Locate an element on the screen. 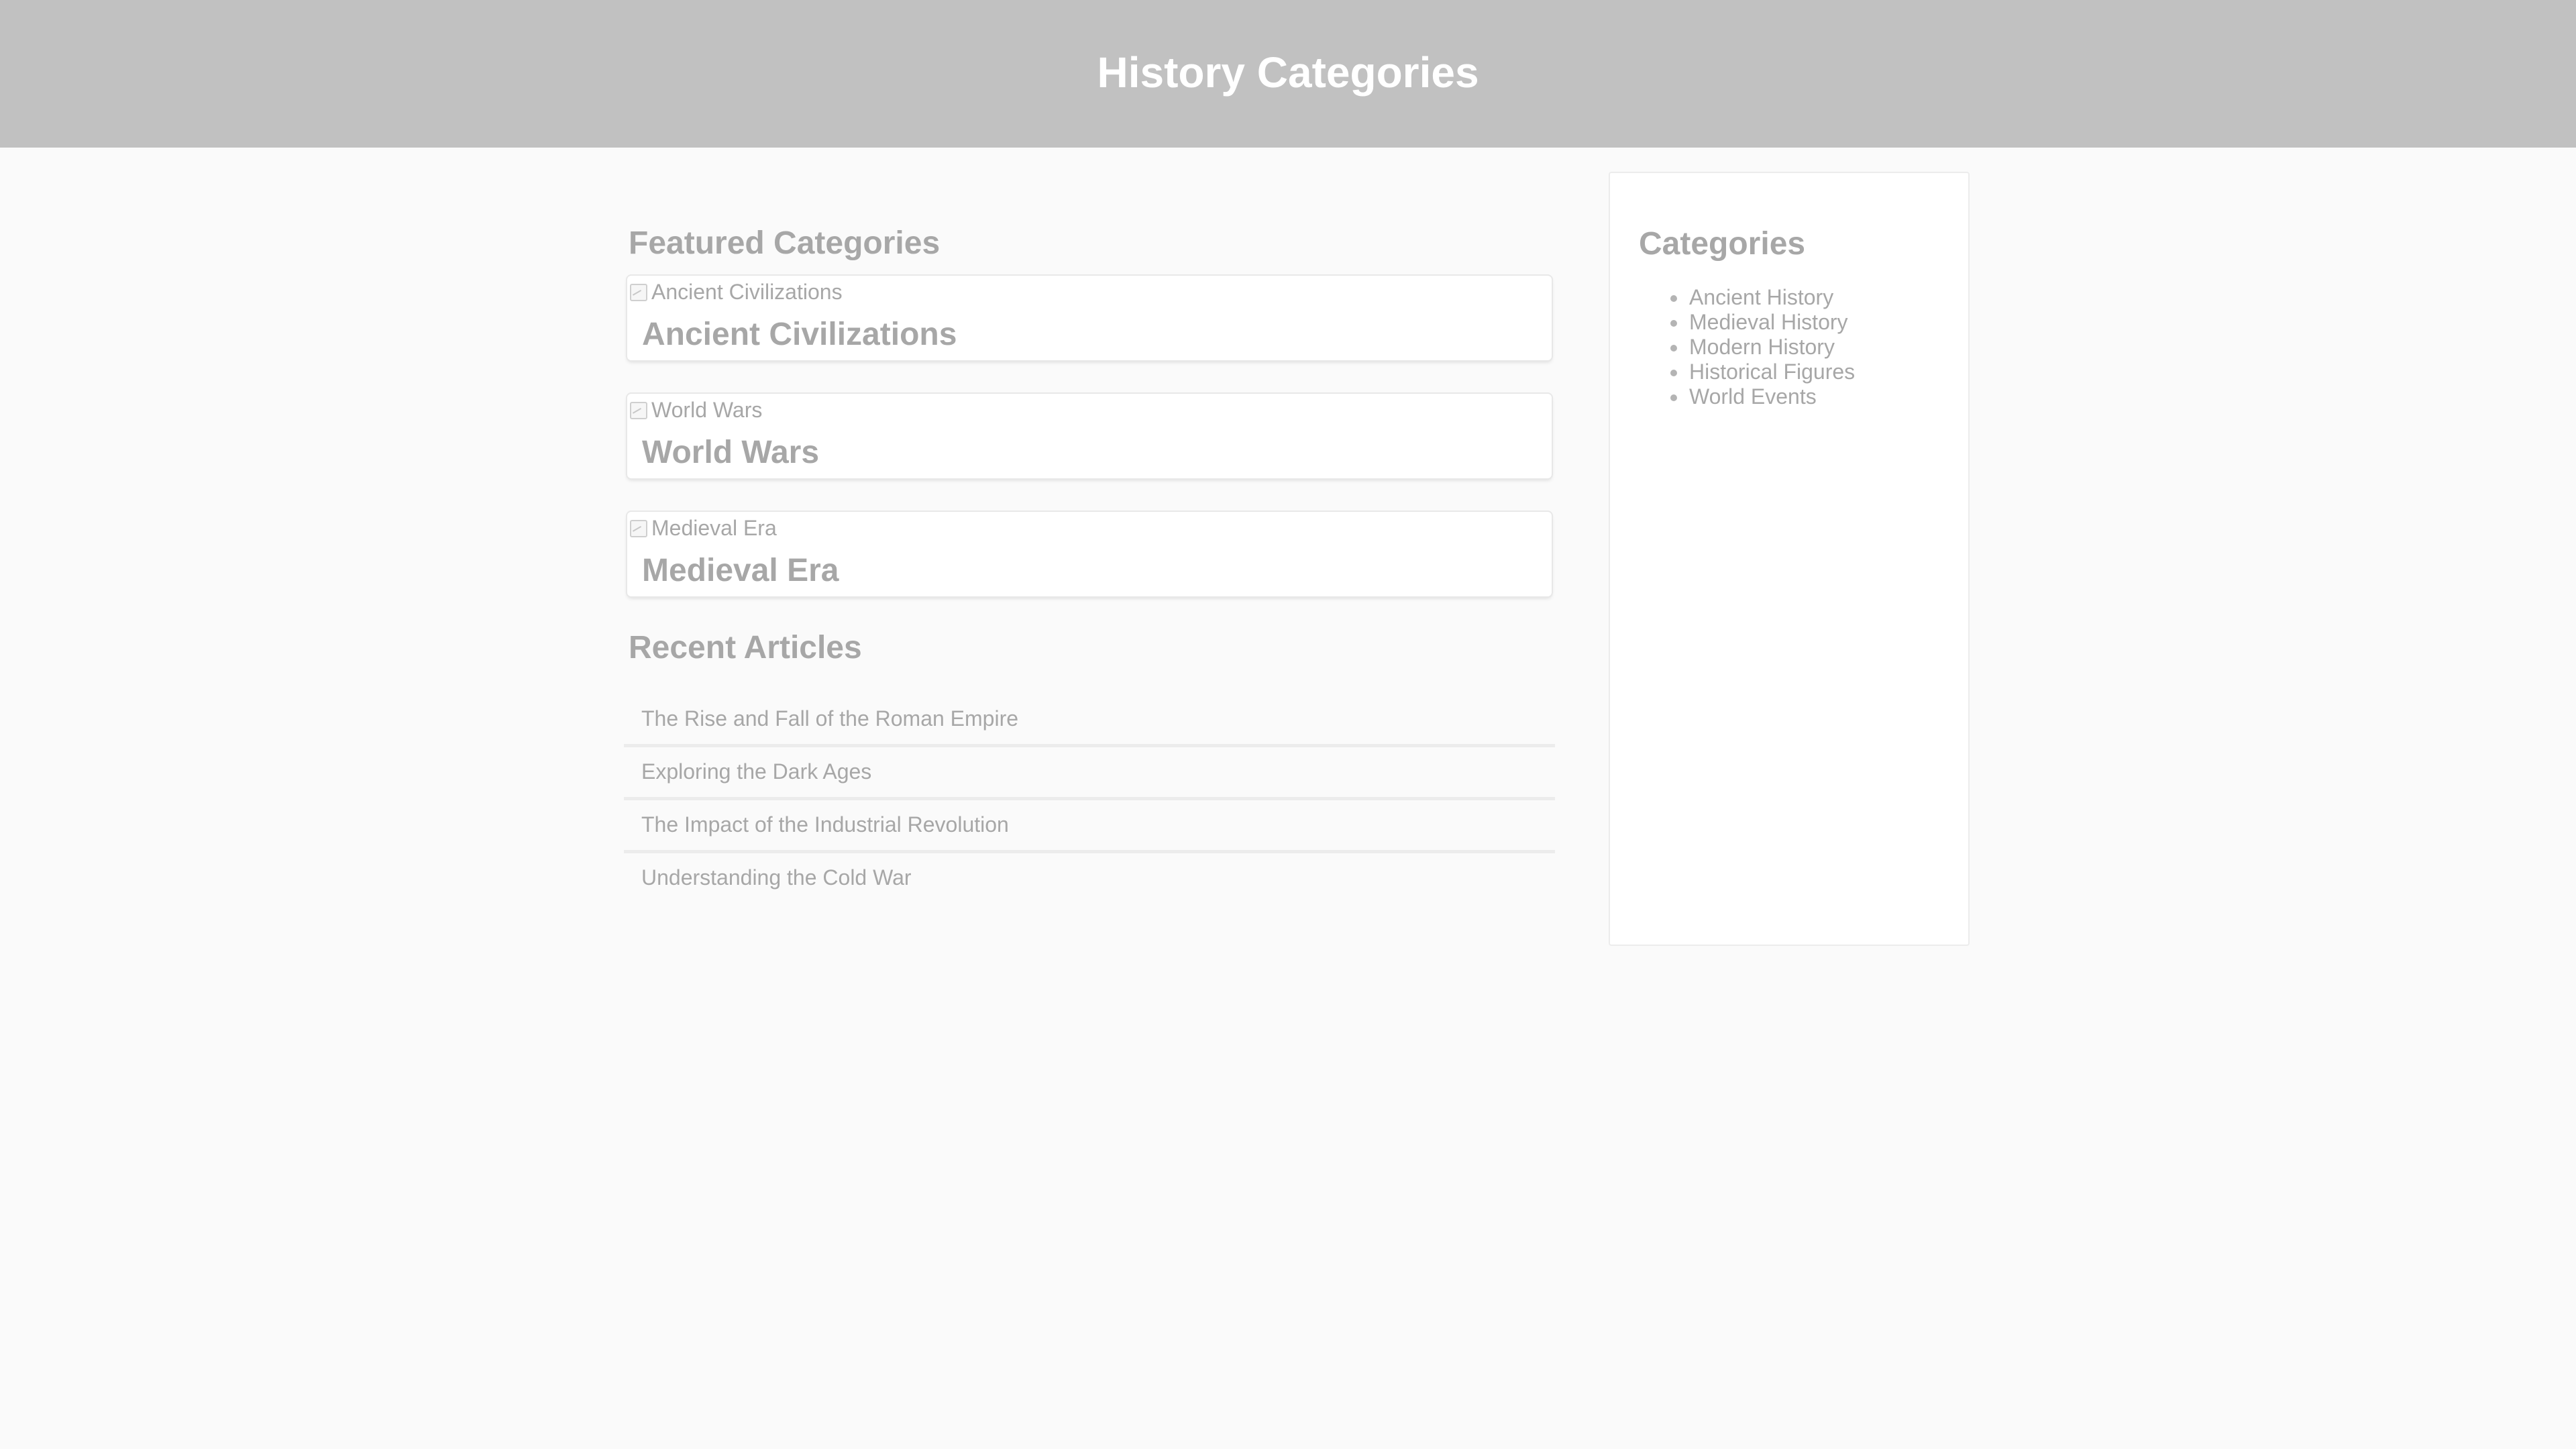  sidebar-item-world-events: World Events is located at coordinates (1762, 396).